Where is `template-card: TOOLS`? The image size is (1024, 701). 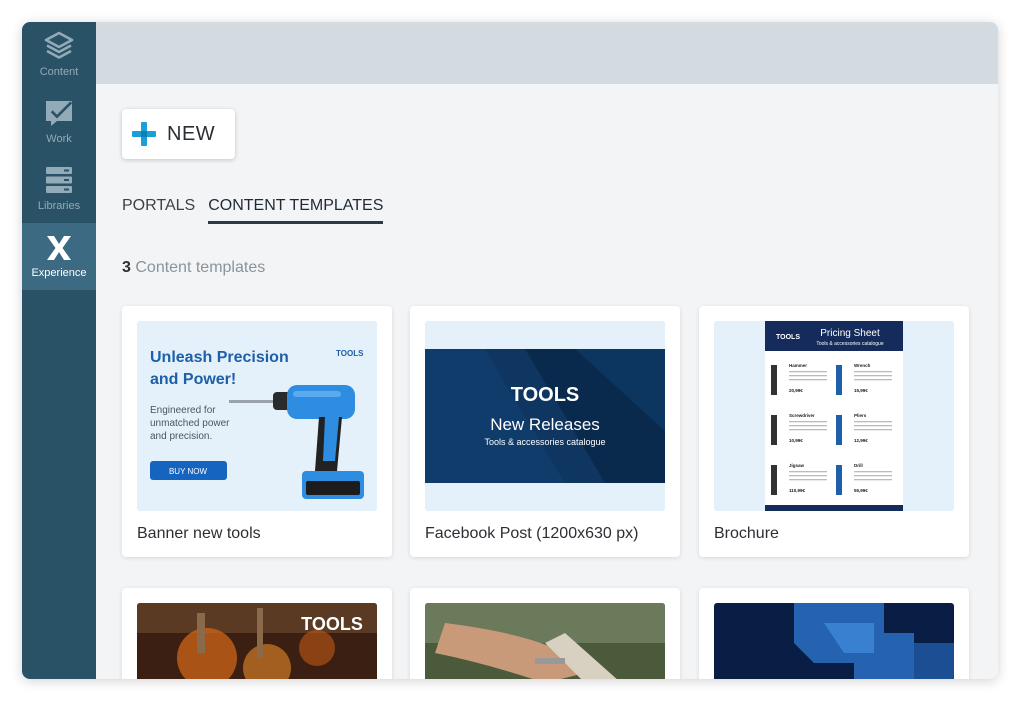
template-card: TOOLS is located at coordinates (257, 633).